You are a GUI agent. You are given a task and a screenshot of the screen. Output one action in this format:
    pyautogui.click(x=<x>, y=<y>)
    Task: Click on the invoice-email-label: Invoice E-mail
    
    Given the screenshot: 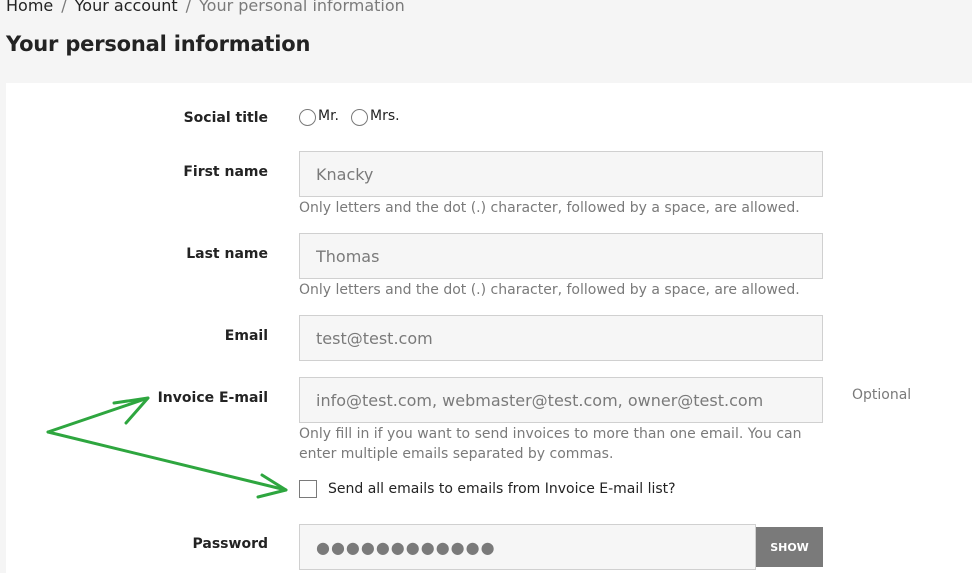 What is the action you would take?
    pyautogui.click(x=212, y=398)
    